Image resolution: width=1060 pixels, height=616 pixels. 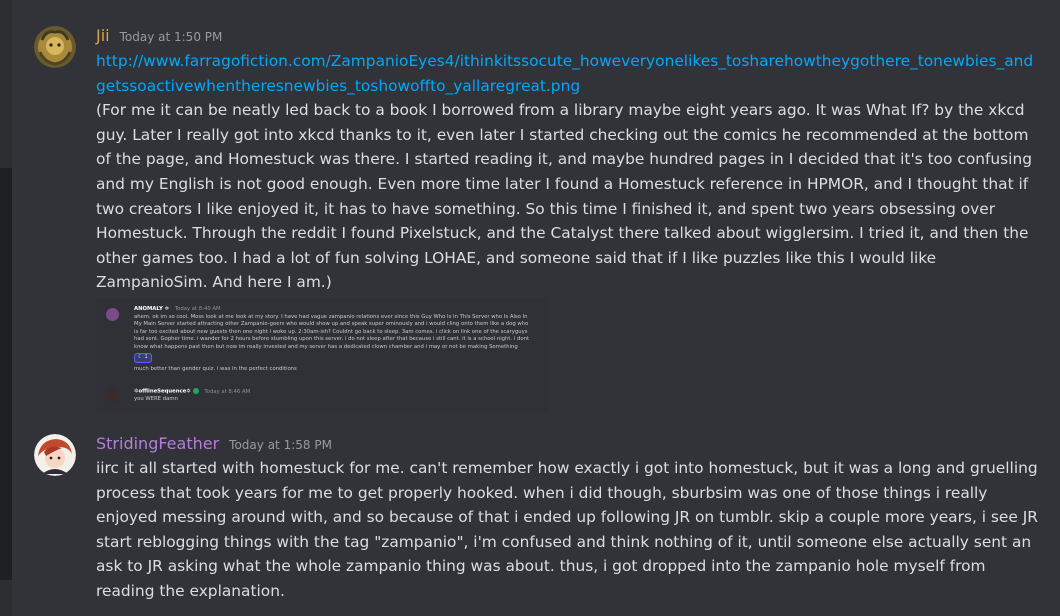 What do you see at coordinates (162, 391) in the screenshot?
I see `embedded-username: offlineSequence` at bounding box center [162, 391].